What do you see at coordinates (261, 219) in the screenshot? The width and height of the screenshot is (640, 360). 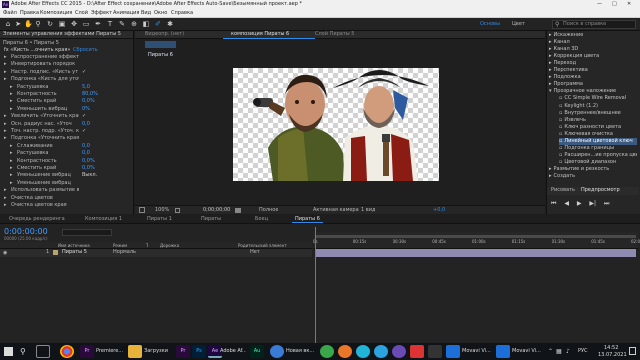 I see `timeline-tab: Боец` at bounding box center [261, 219].